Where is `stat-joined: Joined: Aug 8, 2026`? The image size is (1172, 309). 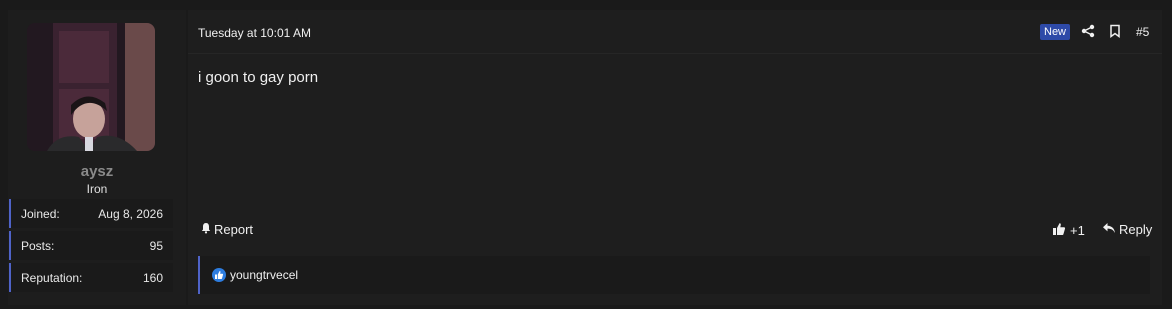
stat-joined: Joined: Aug 8, 2026 is located at coordinates (91, 213).